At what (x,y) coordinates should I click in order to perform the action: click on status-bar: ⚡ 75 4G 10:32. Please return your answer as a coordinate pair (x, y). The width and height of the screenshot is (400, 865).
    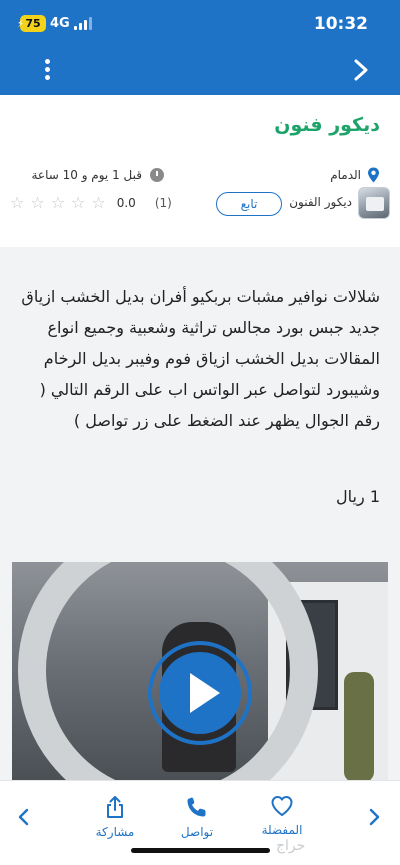
    Looking at the image, I should click on (200, 24).